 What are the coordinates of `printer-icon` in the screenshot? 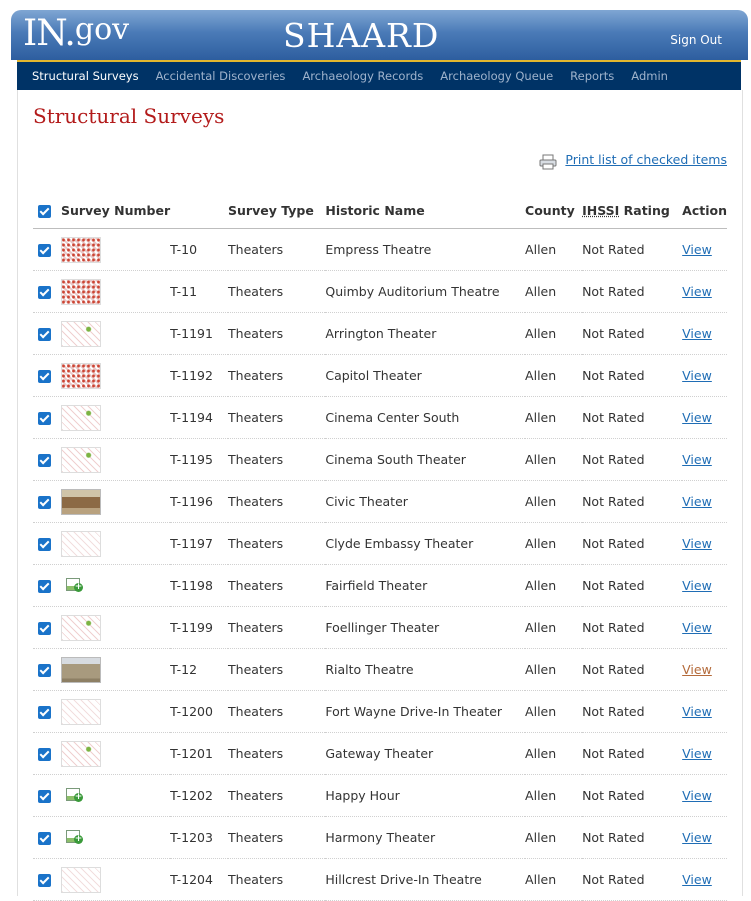 It's located at (548, 162).